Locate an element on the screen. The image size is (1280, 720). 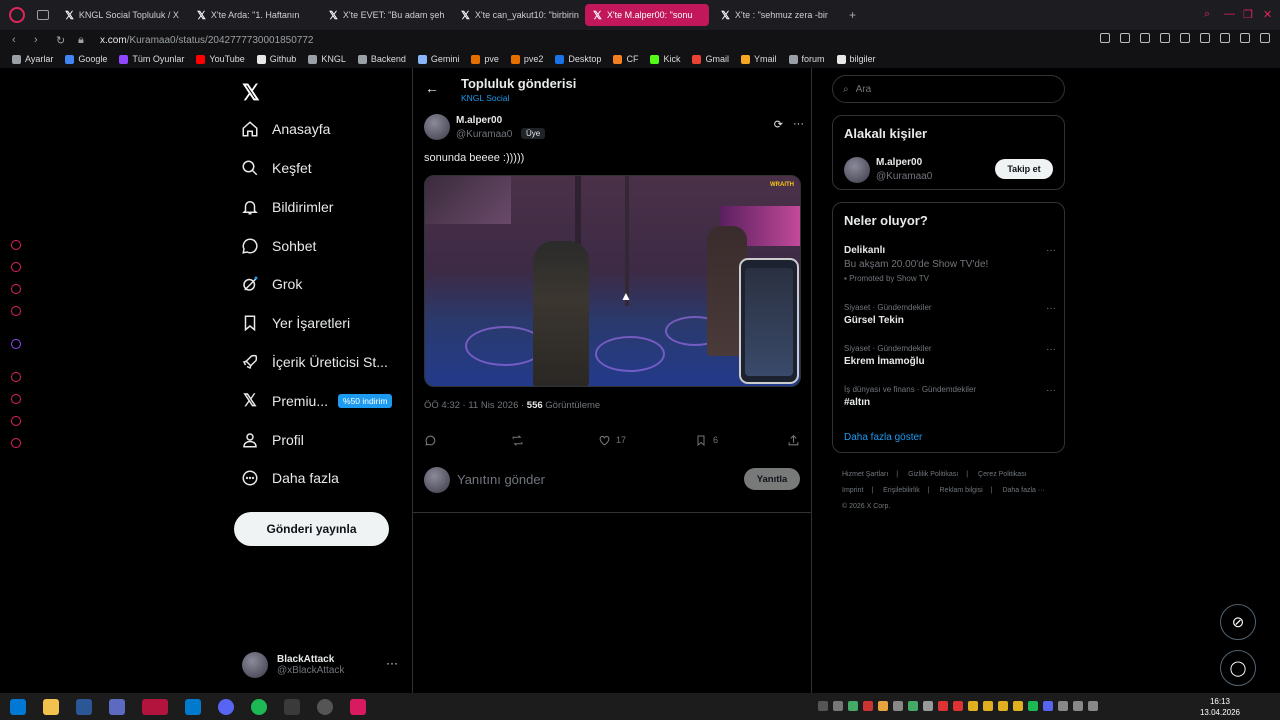
browser-tab: 𝕏 X'te : "sehmuz zera -bir is located at coordinates (777, 15).